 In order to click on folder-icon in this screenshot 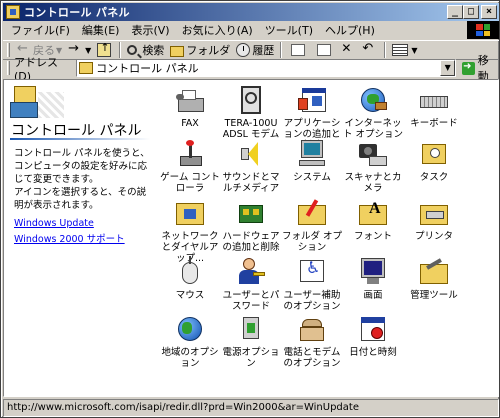, I will do `click(177, 51)`.